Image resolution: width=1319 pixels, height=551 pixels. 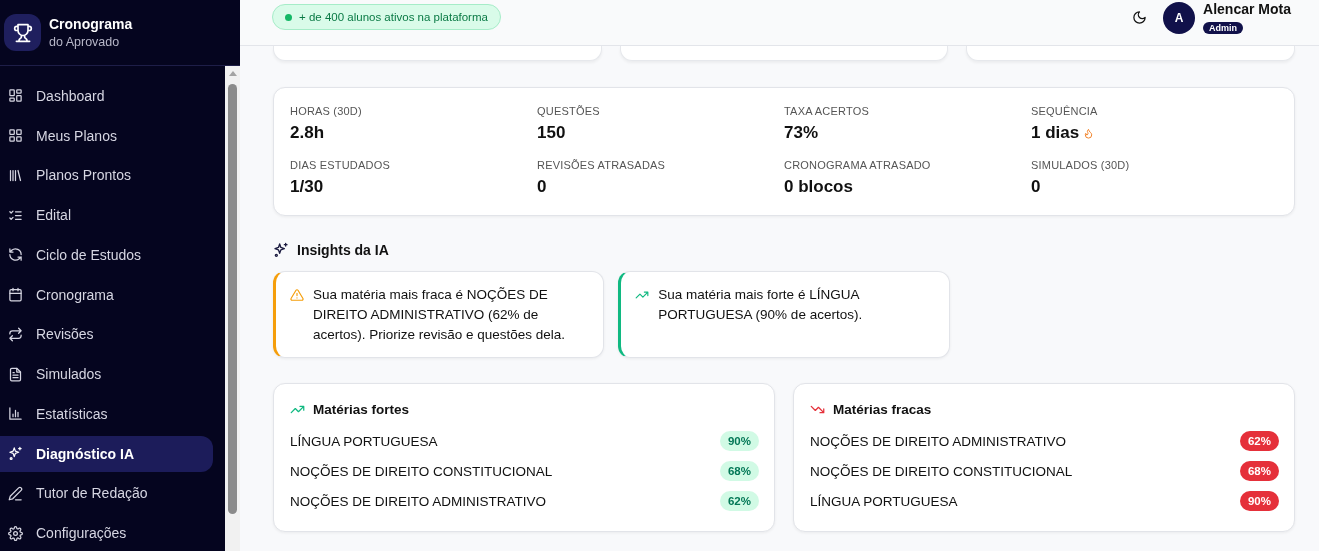 What do you see at coordinates (106, 374) in the screenshot?
I see `nav-item: Simulados` at bounding box center [106, 374].